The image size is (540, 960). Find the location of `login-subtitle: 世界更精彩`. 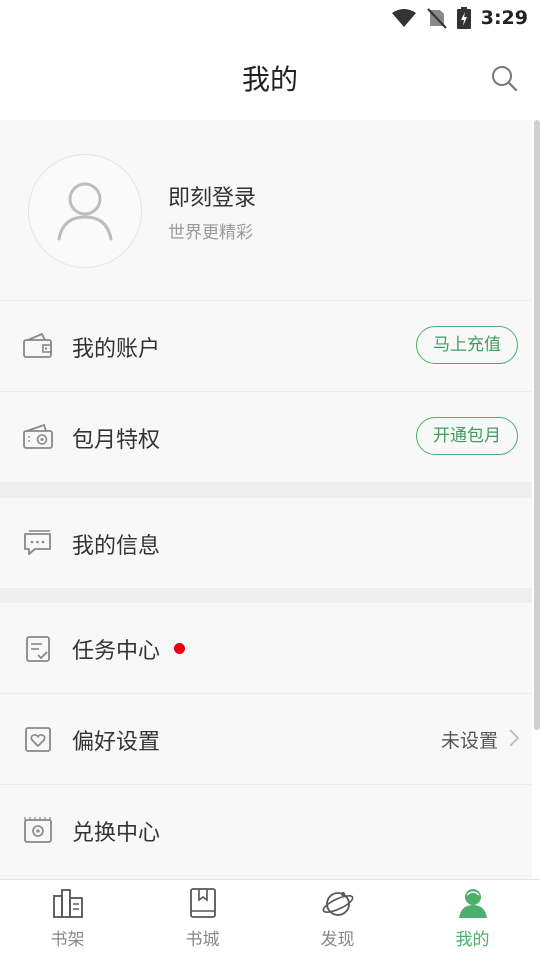

login-subtitle: 世界更精彩 is located at coordinates (210, 233).